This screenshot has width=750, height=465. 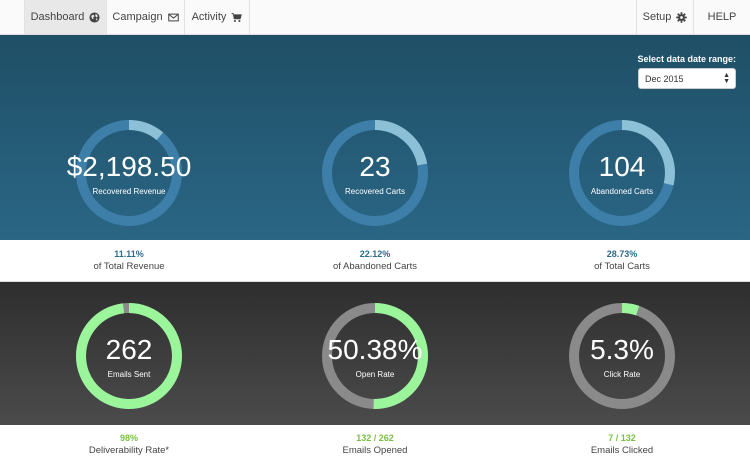 I want to click on globe-icon, so click(x=94, y=17).